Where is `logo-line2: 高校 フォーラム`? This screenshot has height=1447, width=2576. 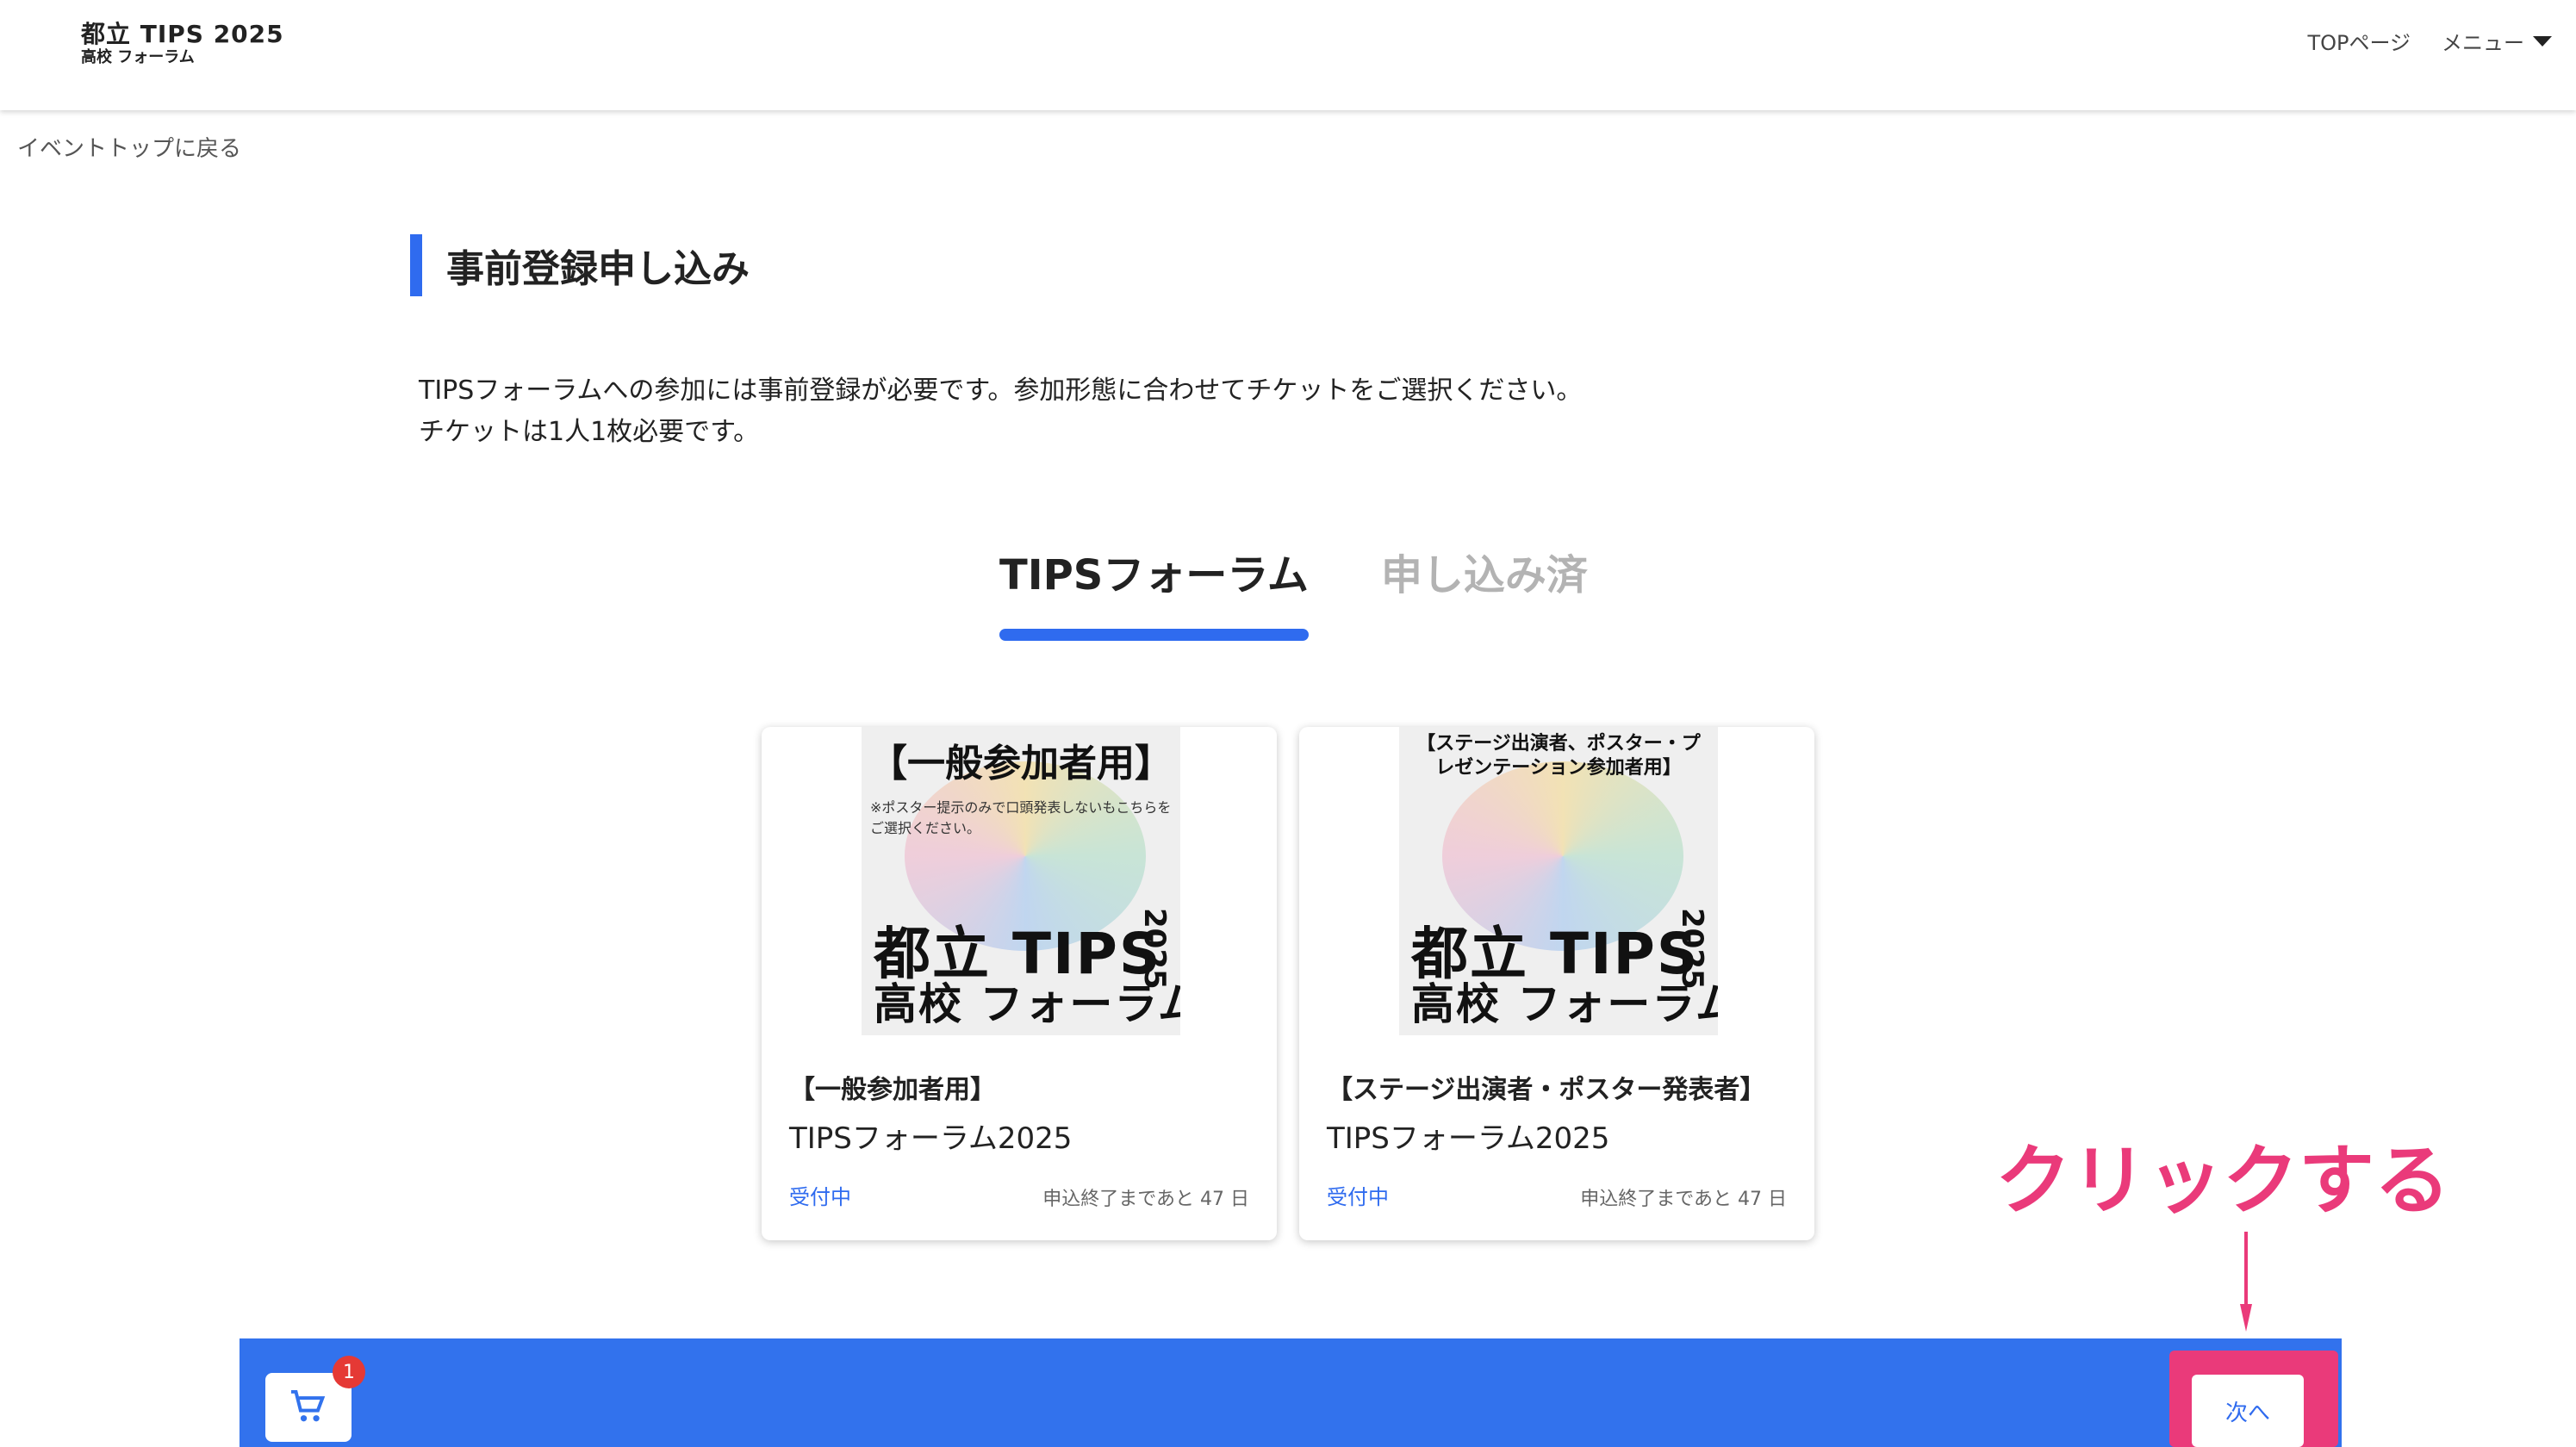
logo-line2: 高校 フォーラム is located at coordinates (138, 57).